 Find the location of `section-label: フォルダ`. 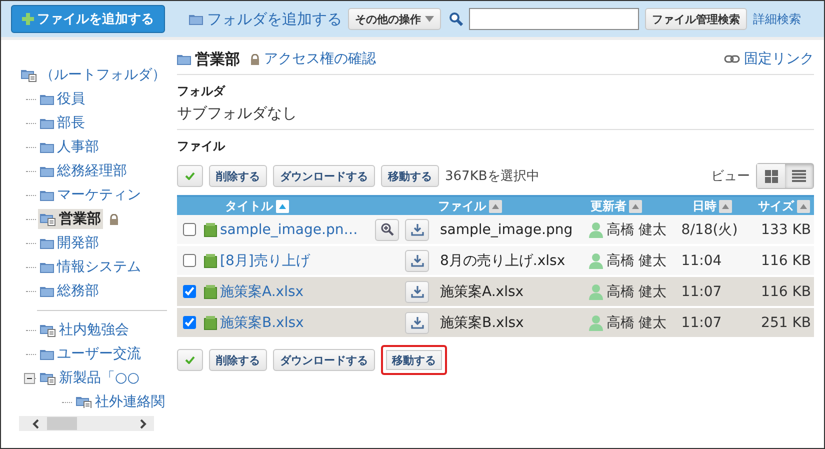

section-label: フォルダ is located at coordinates (201, 91).